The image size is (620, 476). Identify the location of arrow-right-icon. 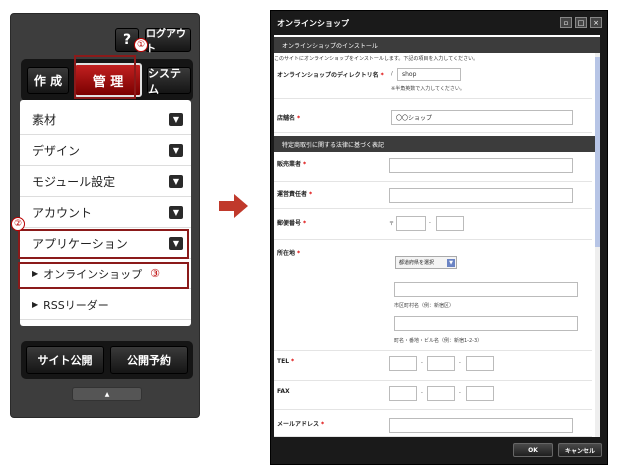
(233, 206).